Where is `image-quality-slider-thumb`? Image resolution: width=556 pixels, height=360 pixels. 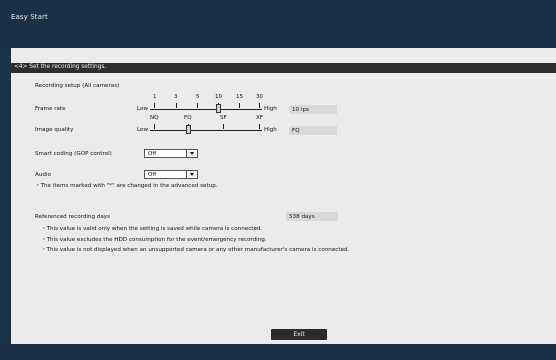
image-quality-slider-thumb is located at coordinates (188, 129).